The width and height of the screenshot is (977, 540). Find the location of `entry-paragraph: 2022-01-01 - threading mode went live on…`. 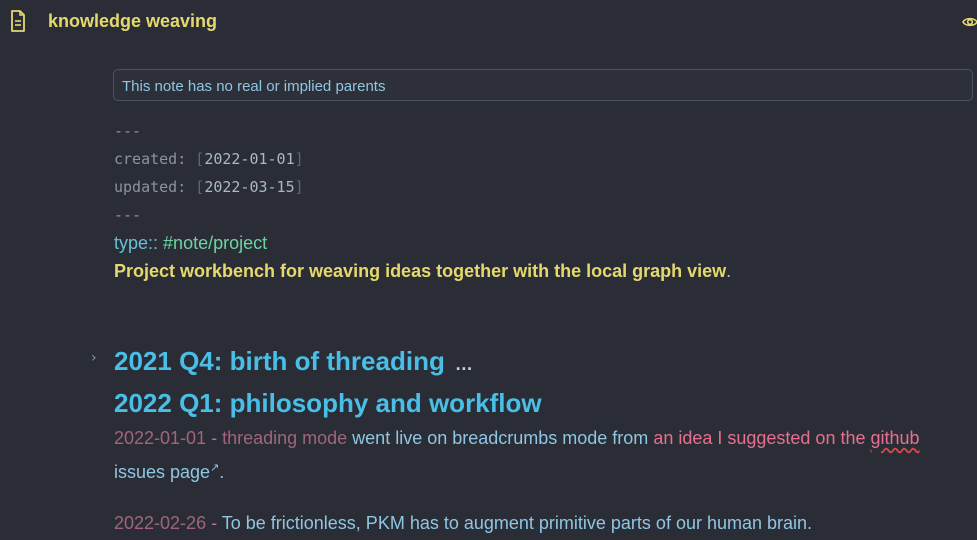

entry-paragraph: 2022-01-01 - threading mode went live on… is located at coordinates (539, 455).